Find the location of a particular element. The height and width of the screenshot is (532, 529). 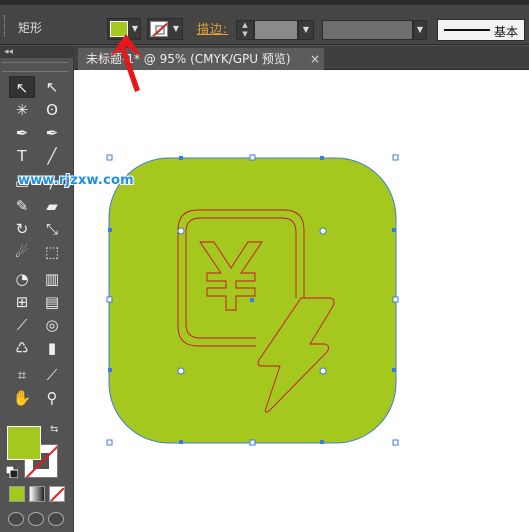

variable-width-dropdown: ▼ is located at coordinates (420, 30).